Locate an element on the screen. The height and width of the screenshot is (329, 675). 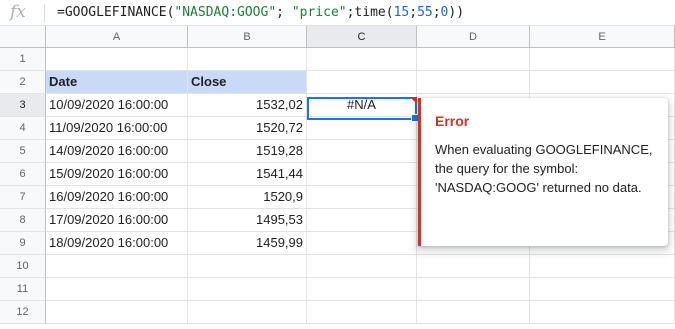
cell-d1 is located at coordinates (473, 59).